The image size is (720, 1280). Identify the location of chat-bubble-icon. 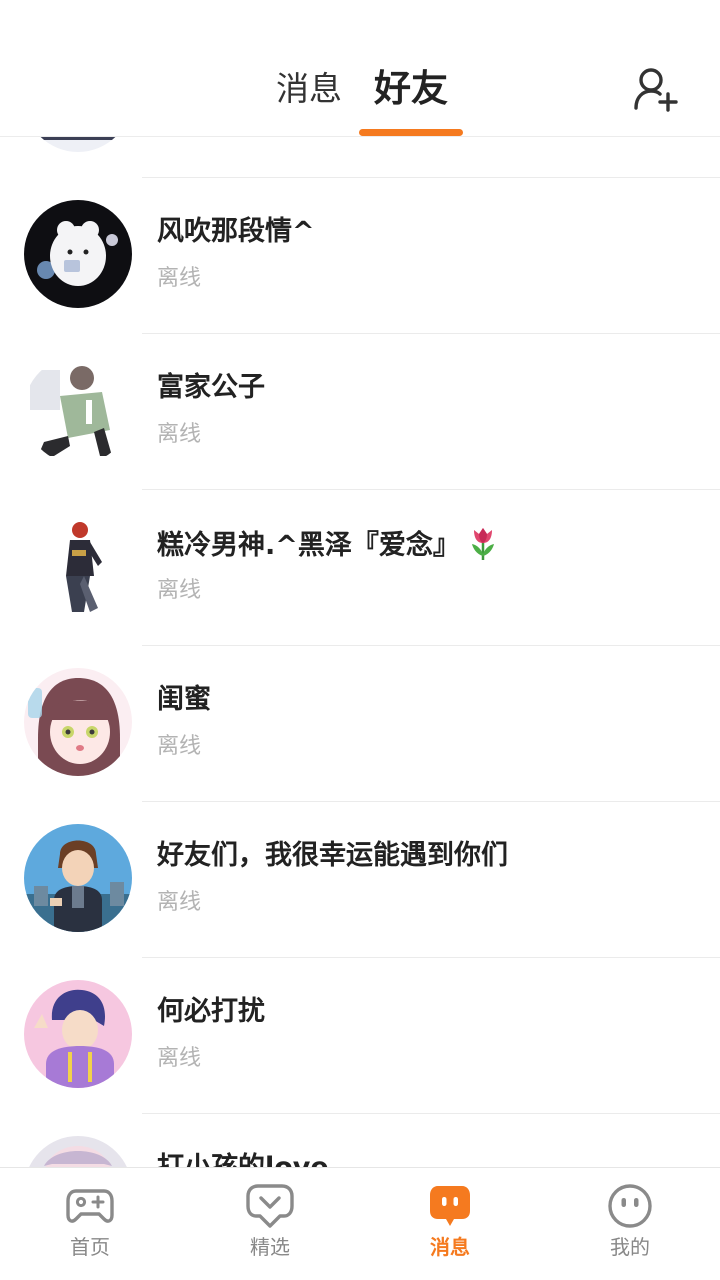
(450, 1206).